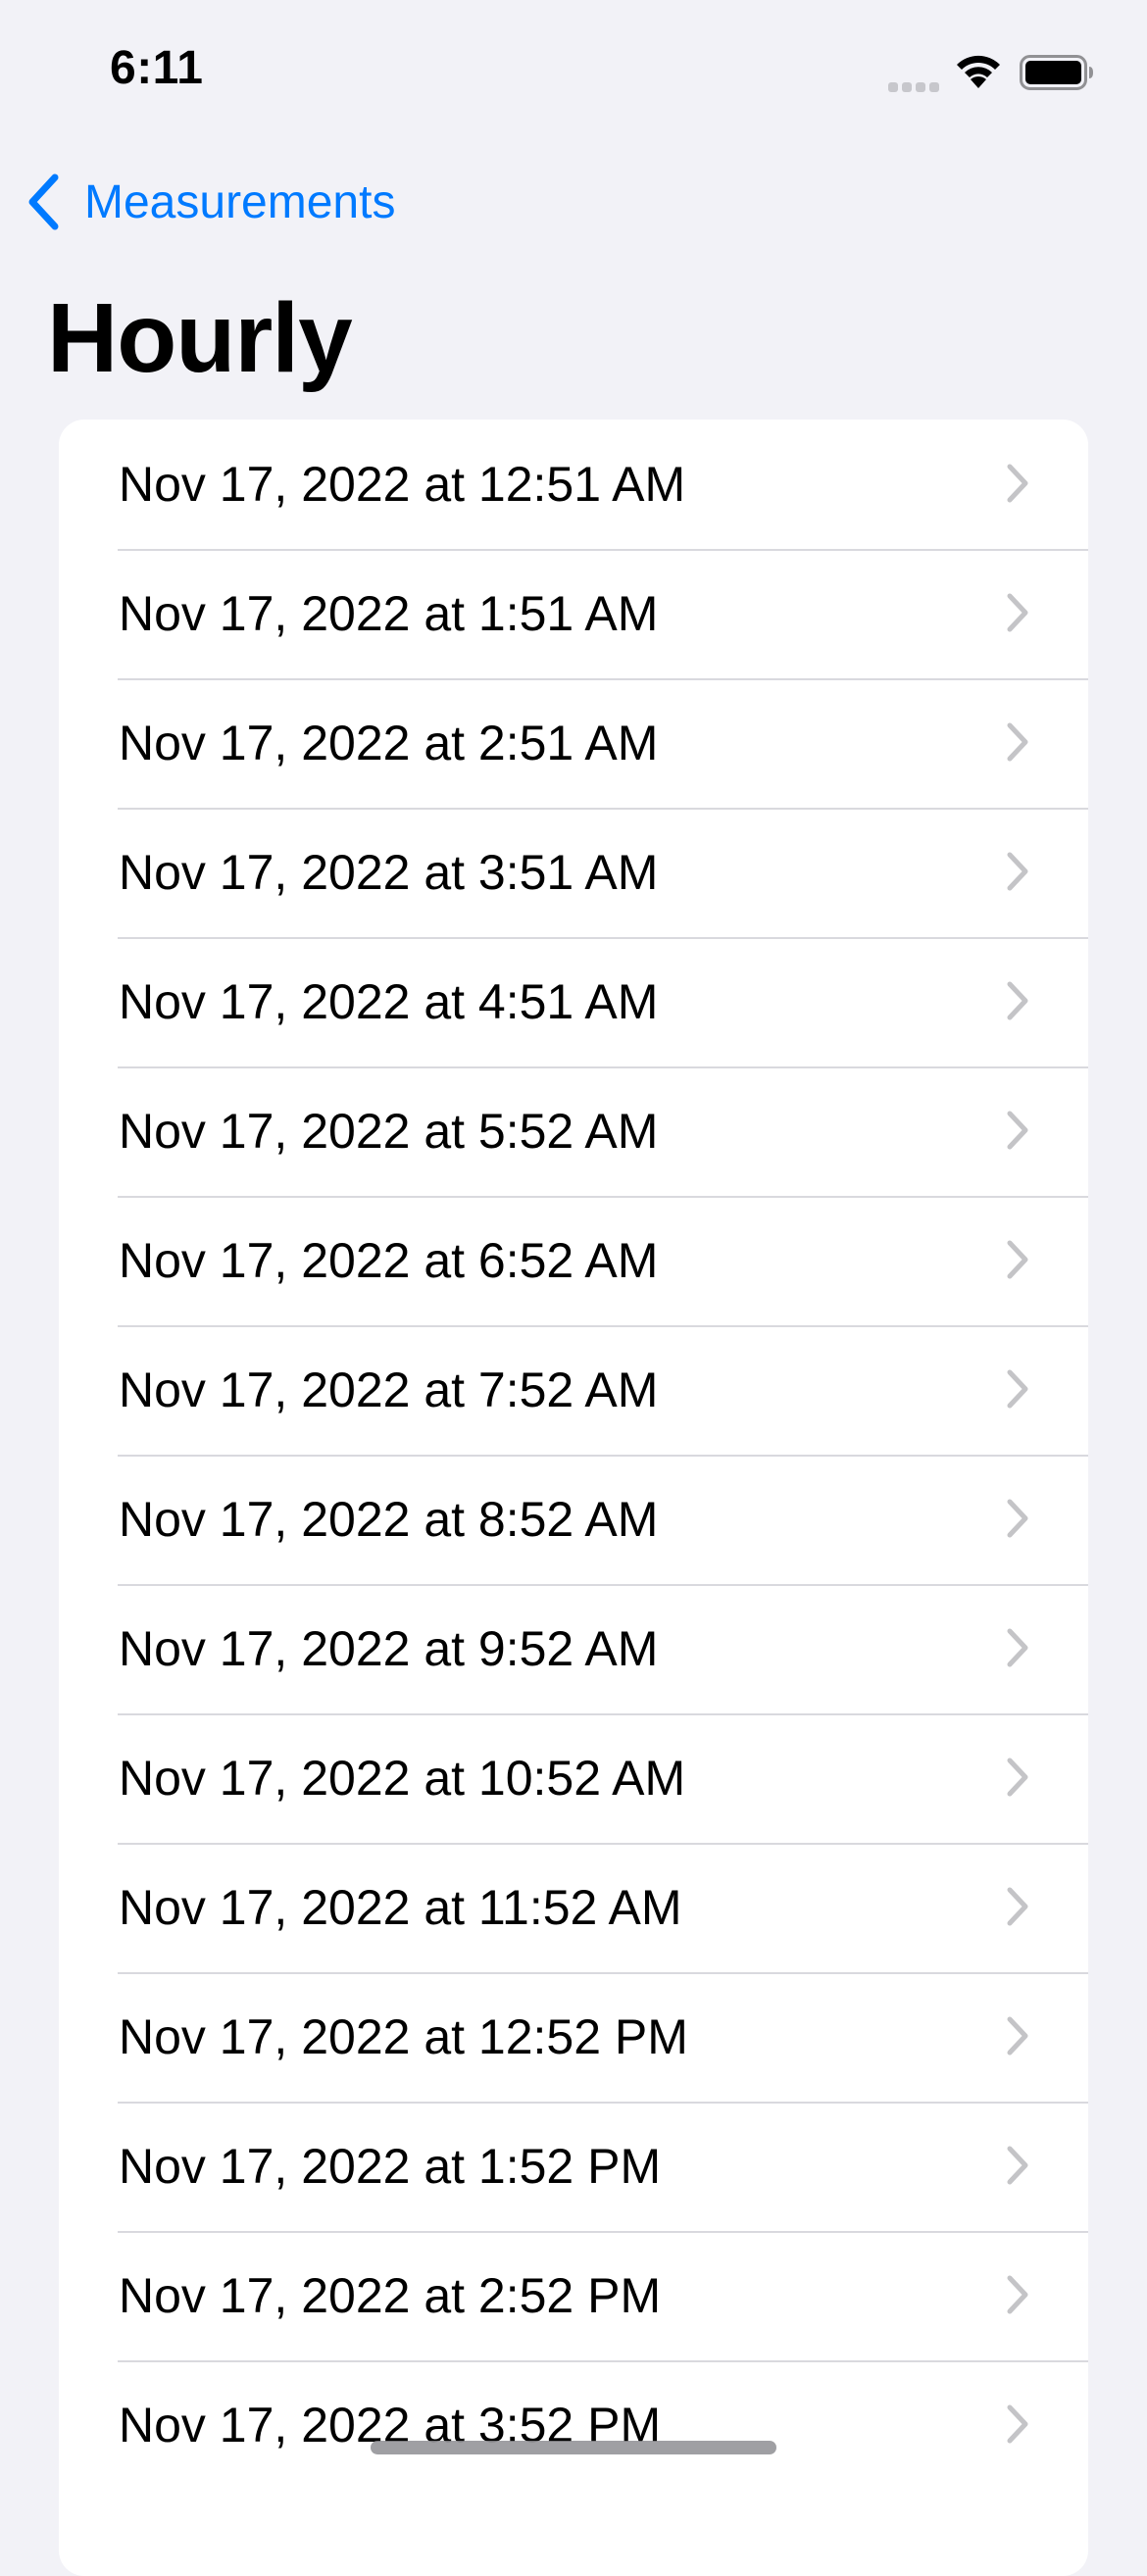  I want to click on battery-icon, so click(1056, 72).